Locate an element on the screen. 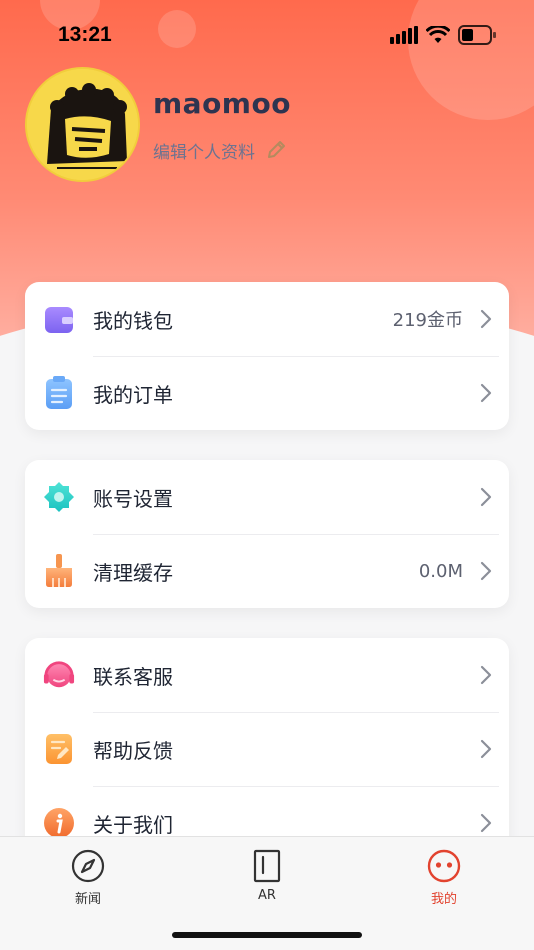 The image size is (534, 950). cellular-signal-icon is located at coordinates (404, 35).